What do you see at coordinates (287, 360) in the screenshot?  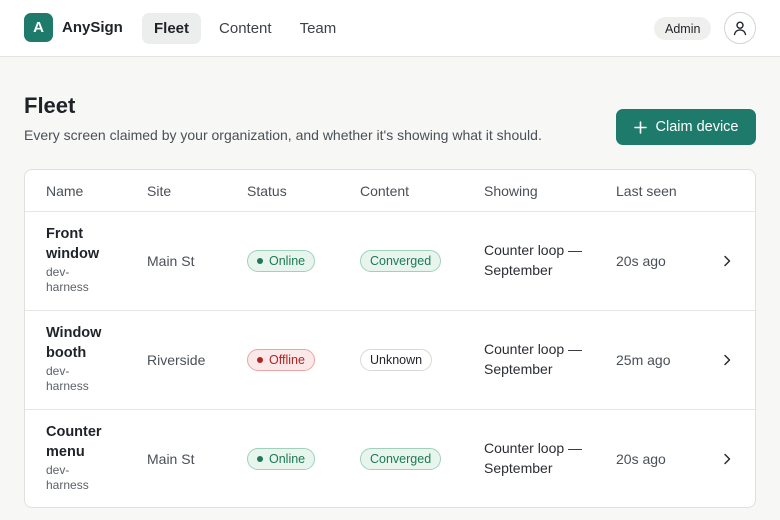 I see `status-label: Offline` at bounding box center [287, 360].